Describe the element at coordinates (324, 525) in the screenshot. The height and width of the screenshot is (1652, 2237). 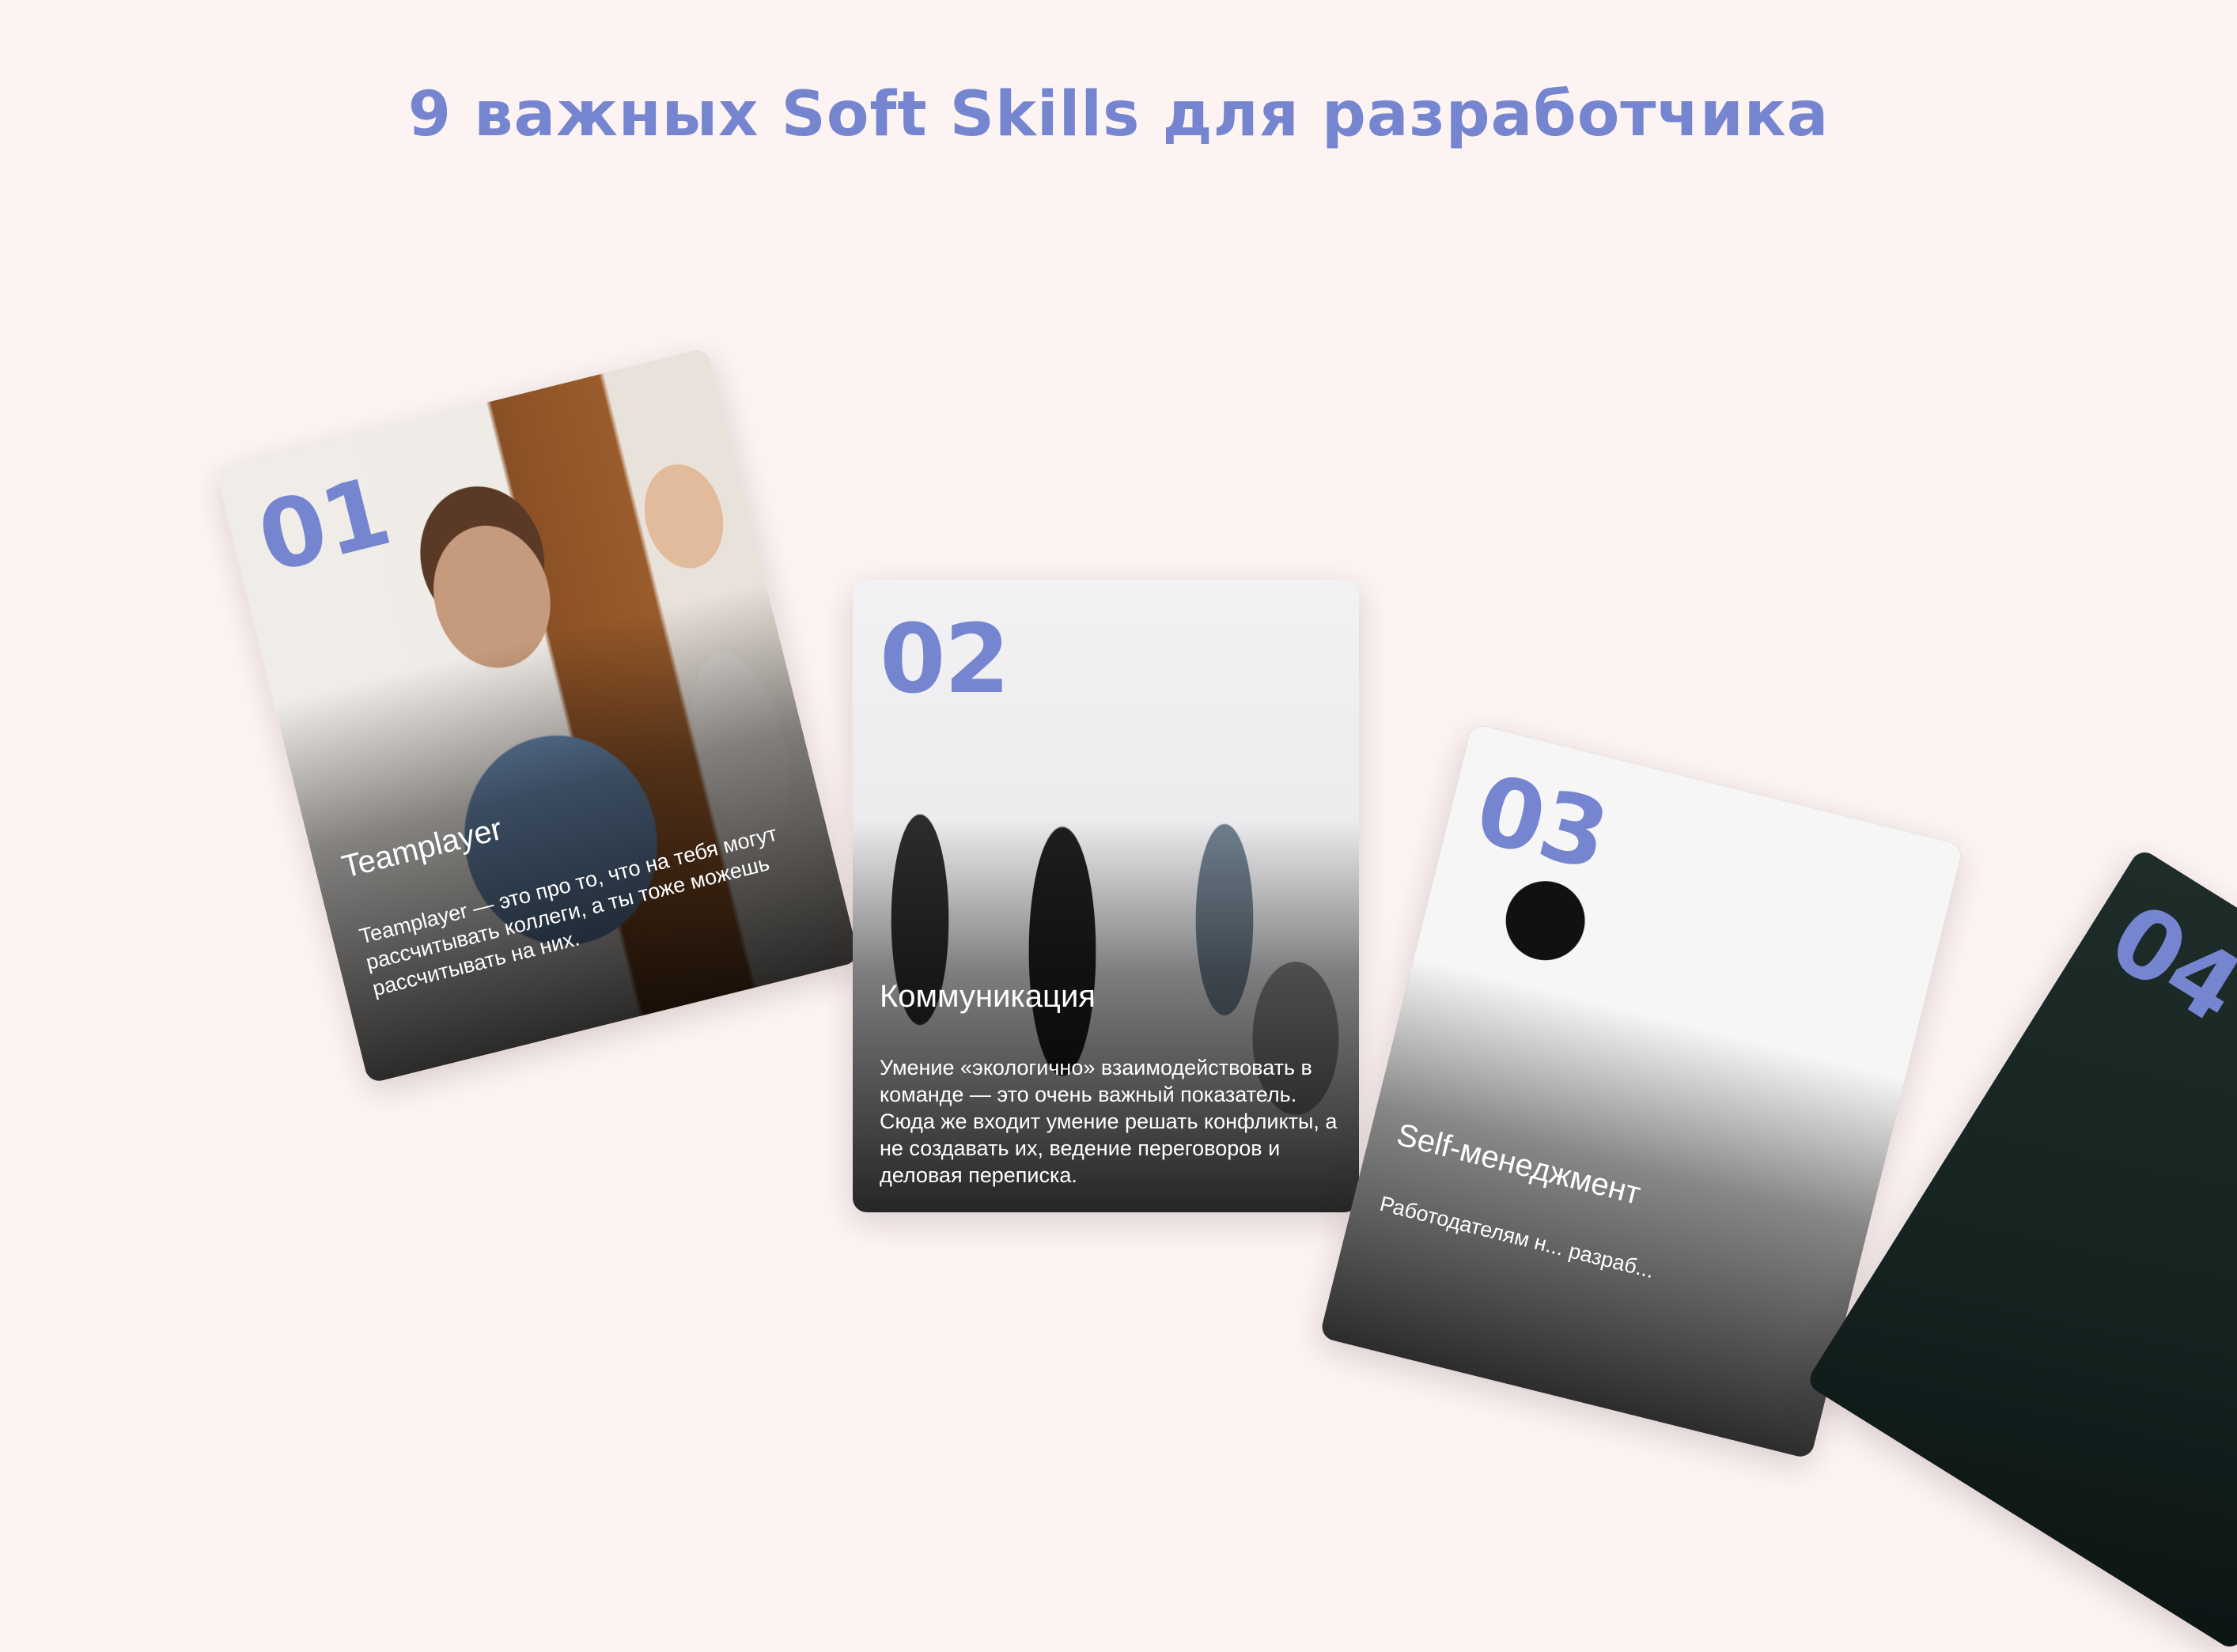
I see `card-number: 01` at that location.